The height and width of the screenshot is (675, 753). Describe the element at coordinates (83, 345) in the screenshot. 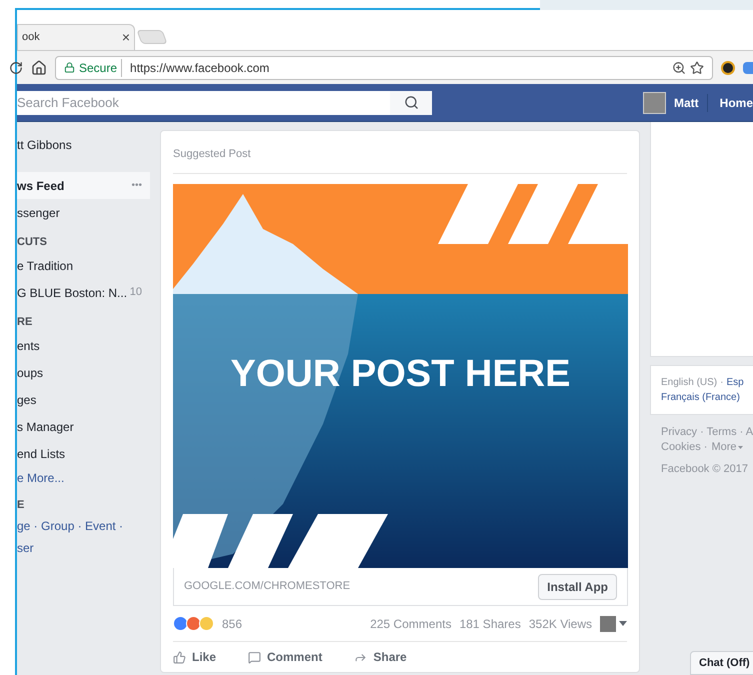

I see `sidebar-item: ents` at that location.